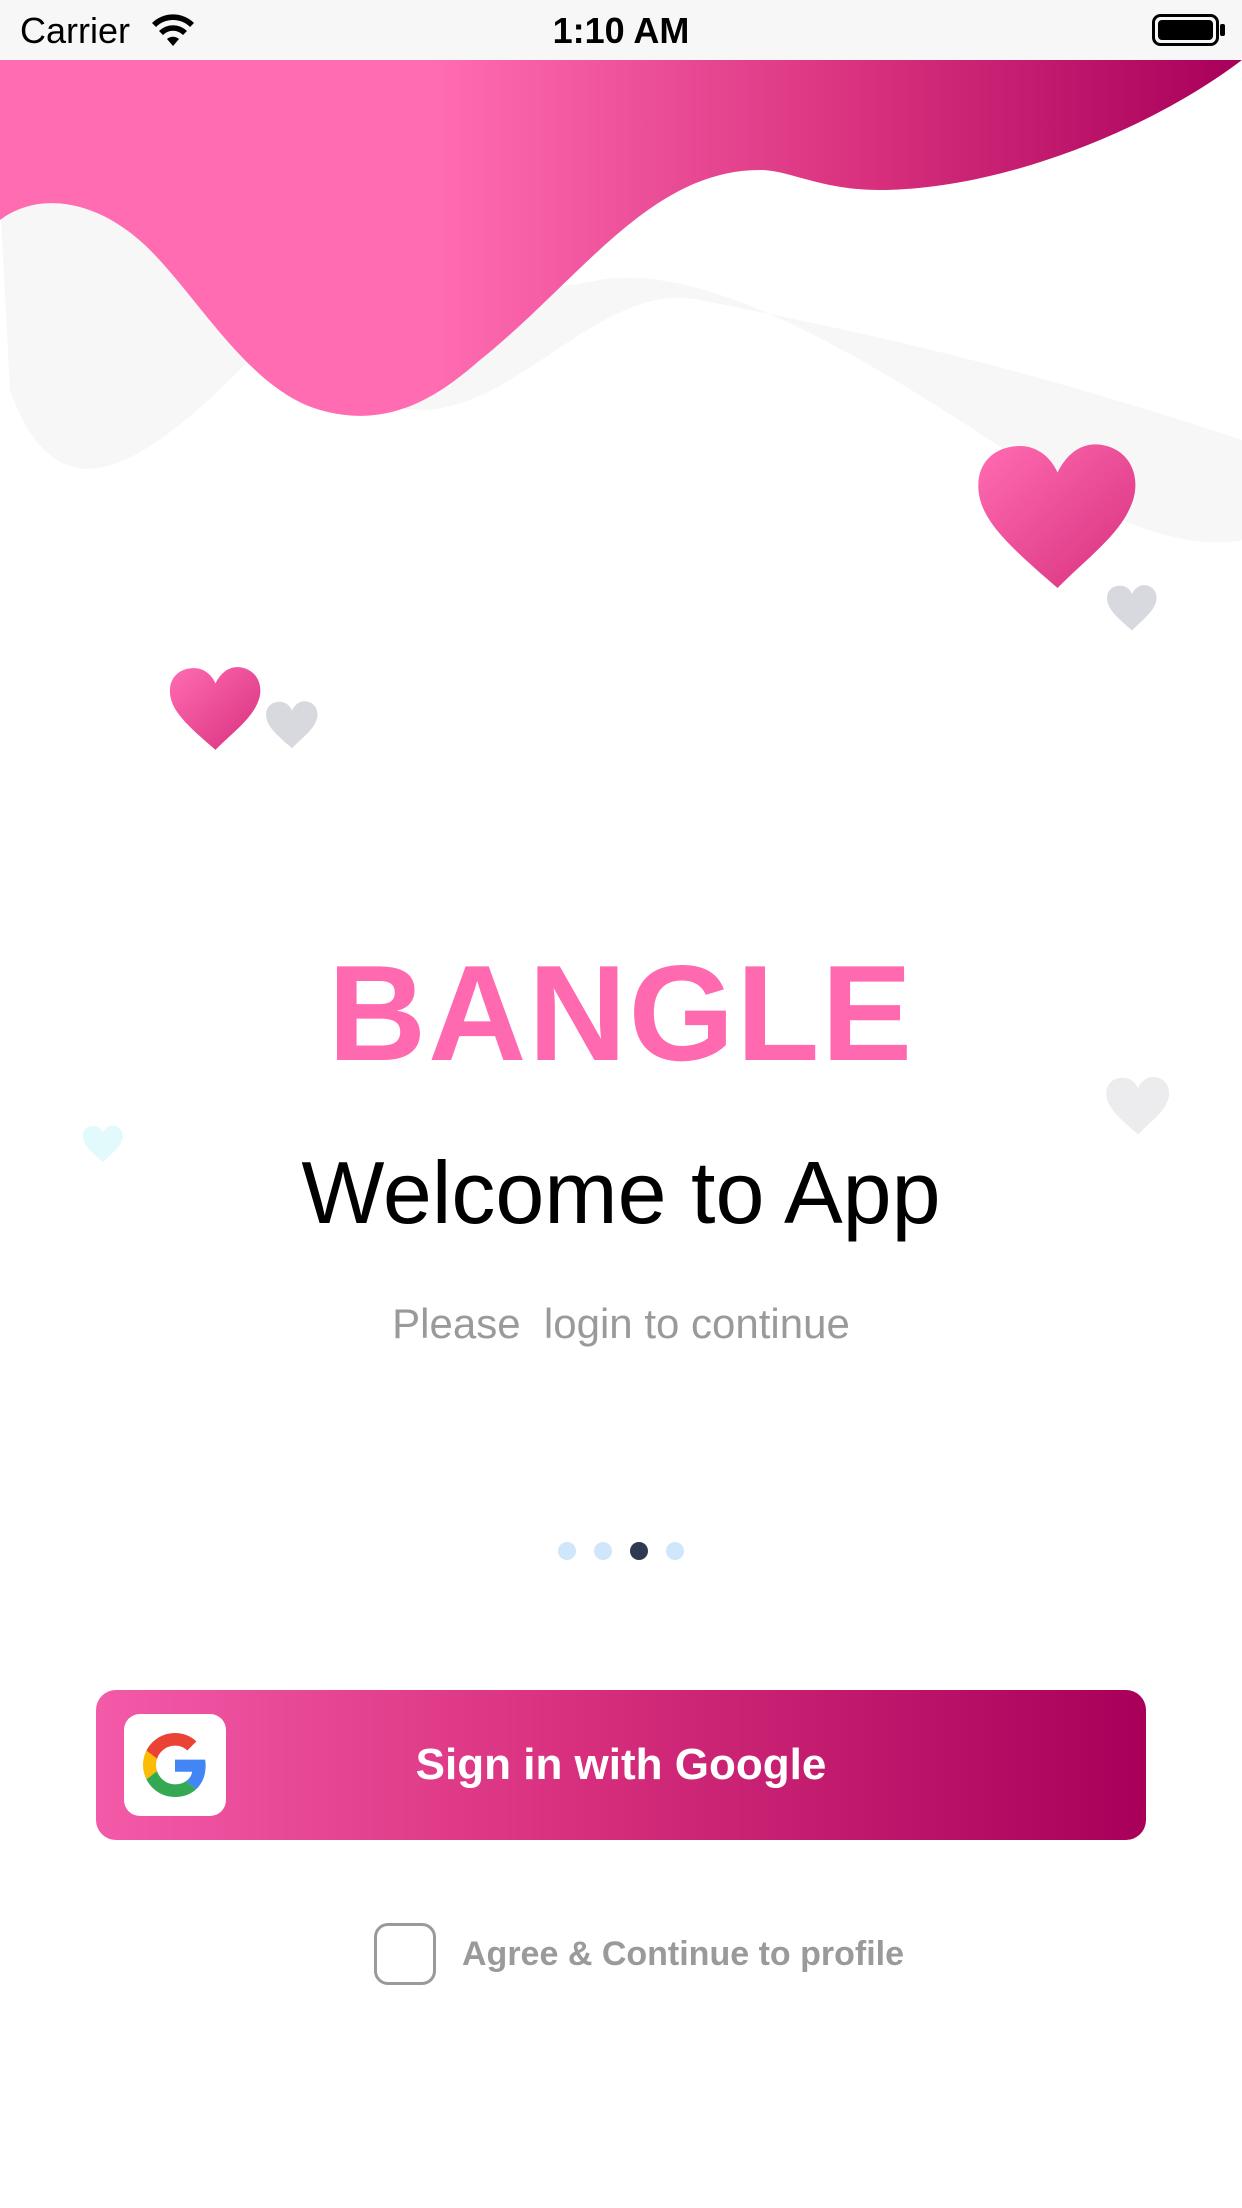 This screenshot has width=1242, height=2208. I want to click on clock: 1:10 AM, so click(621, 30).